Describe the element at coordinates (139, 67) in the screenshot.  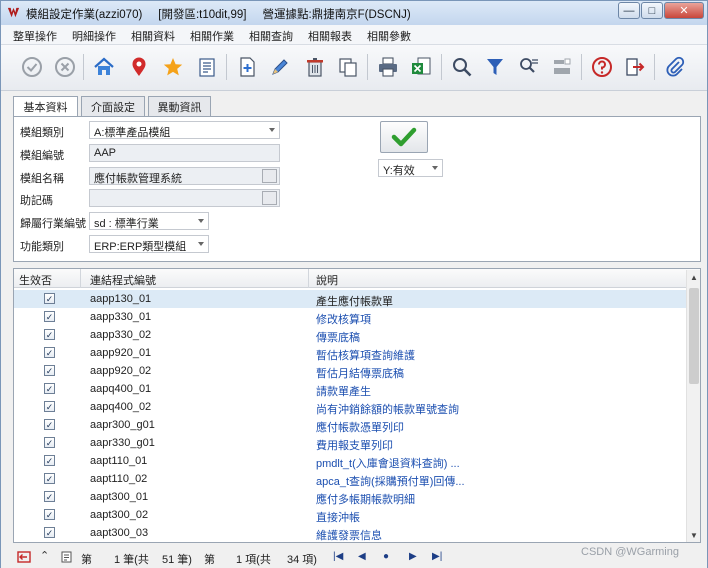
I see `location-pin-icon` at that location.